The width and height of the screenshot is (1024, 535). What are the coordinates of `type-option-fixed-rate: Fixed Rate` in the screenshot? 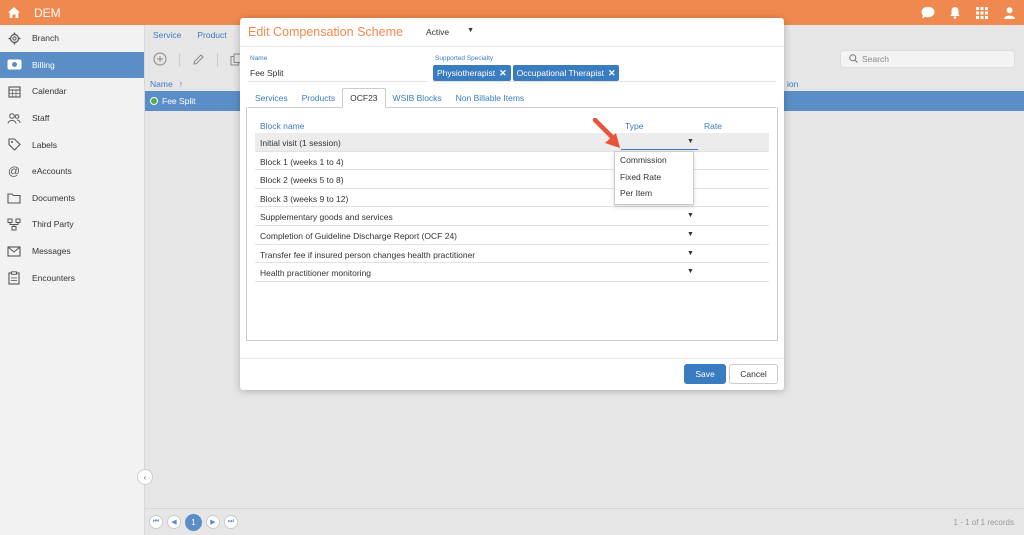 It's located at (654, 177).